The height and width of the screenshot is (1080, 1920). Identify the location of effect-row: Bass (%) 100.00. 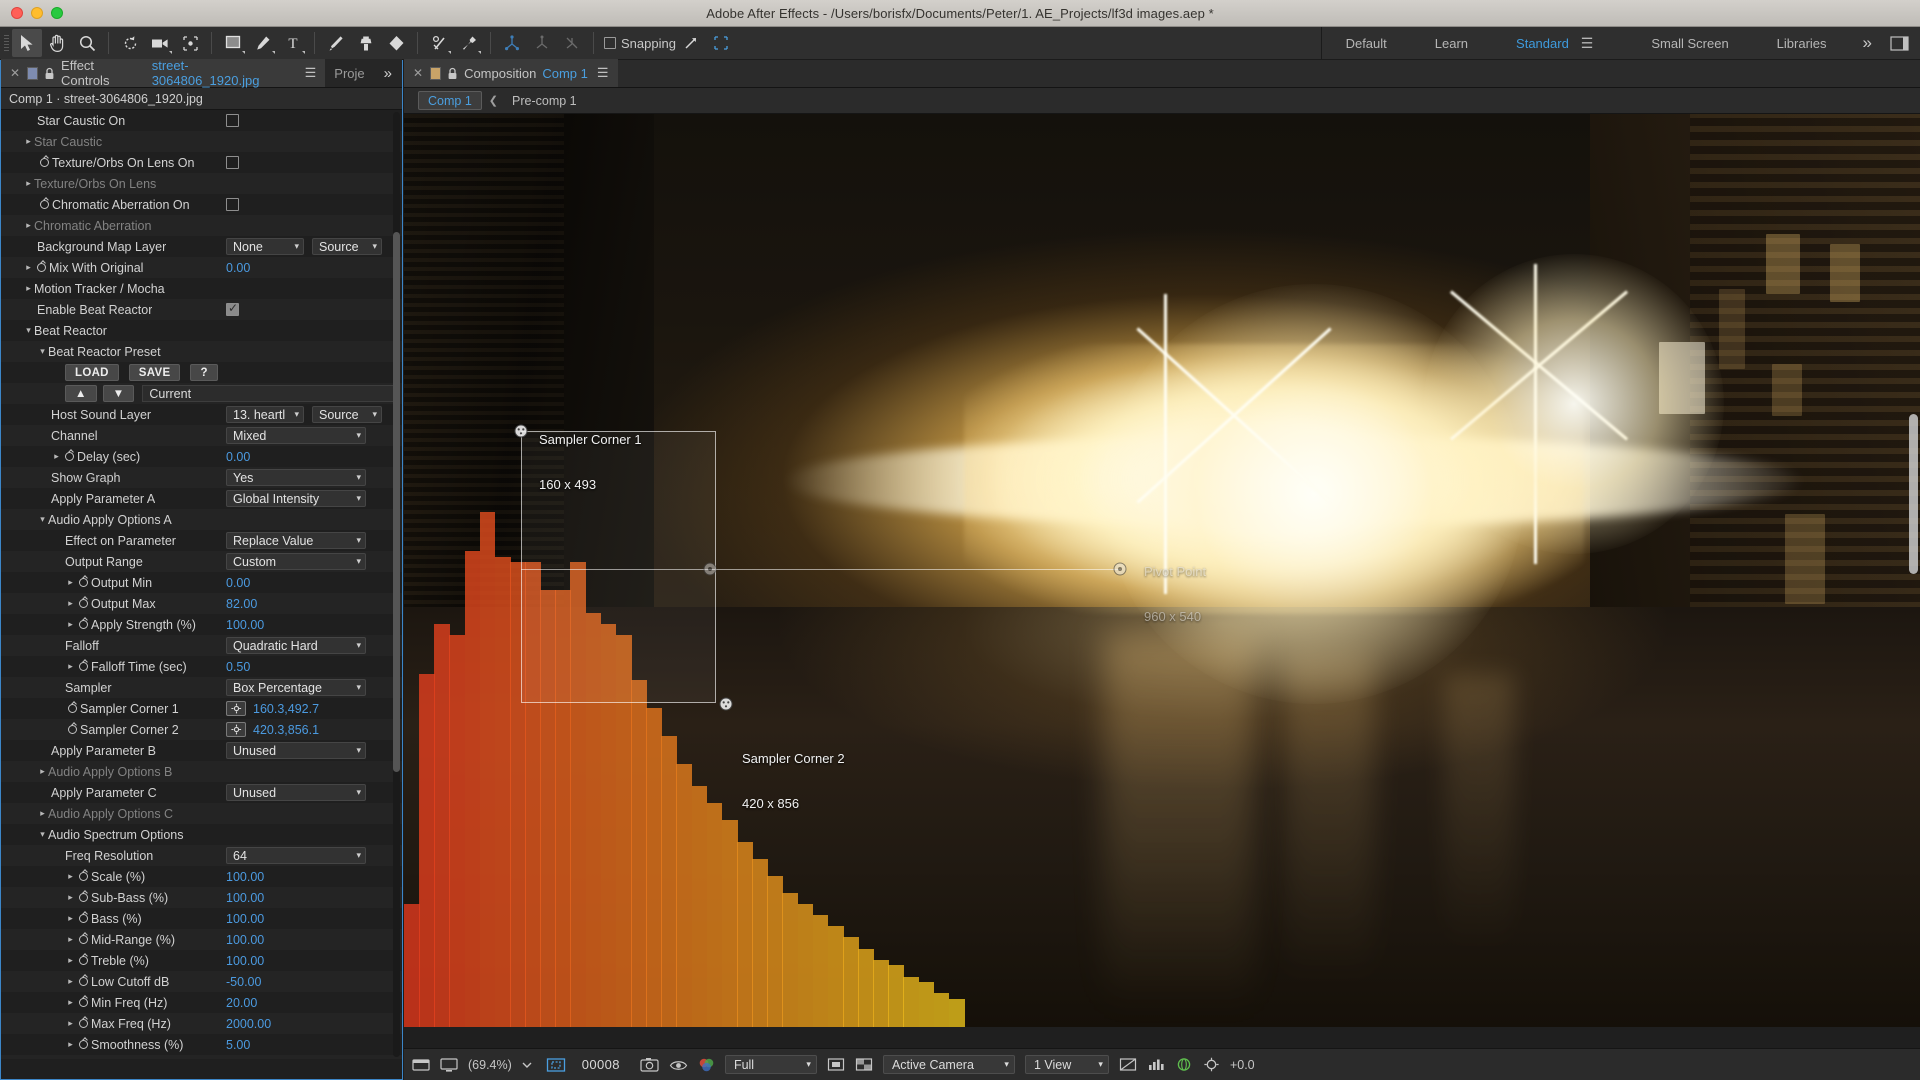
(201, 918).